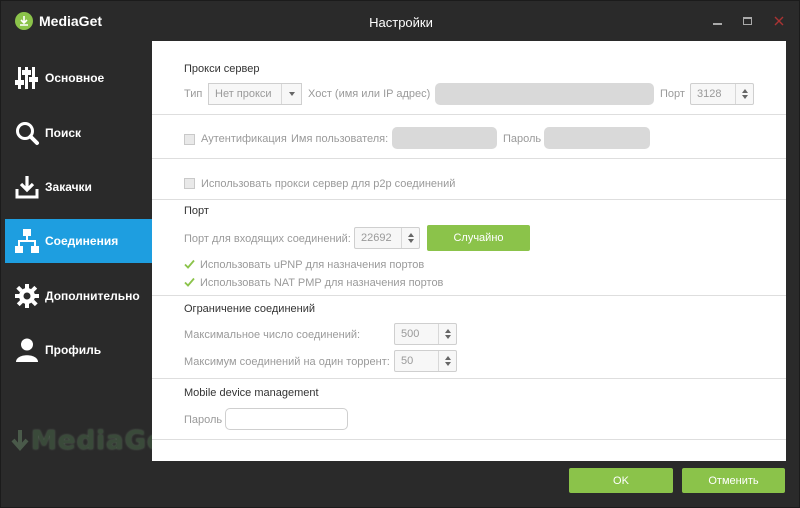  I want to click on upnp-label: Использовать uPNP для назначения портов, so click(312, 265).